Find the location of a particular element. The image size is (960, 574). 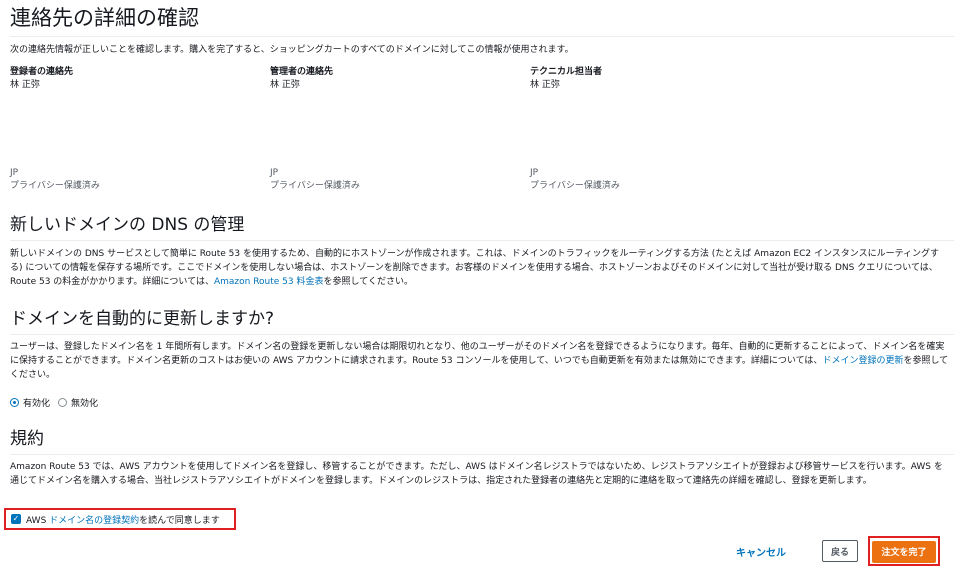

cancel-button: キャンセル is located at coordinates (761, 551).